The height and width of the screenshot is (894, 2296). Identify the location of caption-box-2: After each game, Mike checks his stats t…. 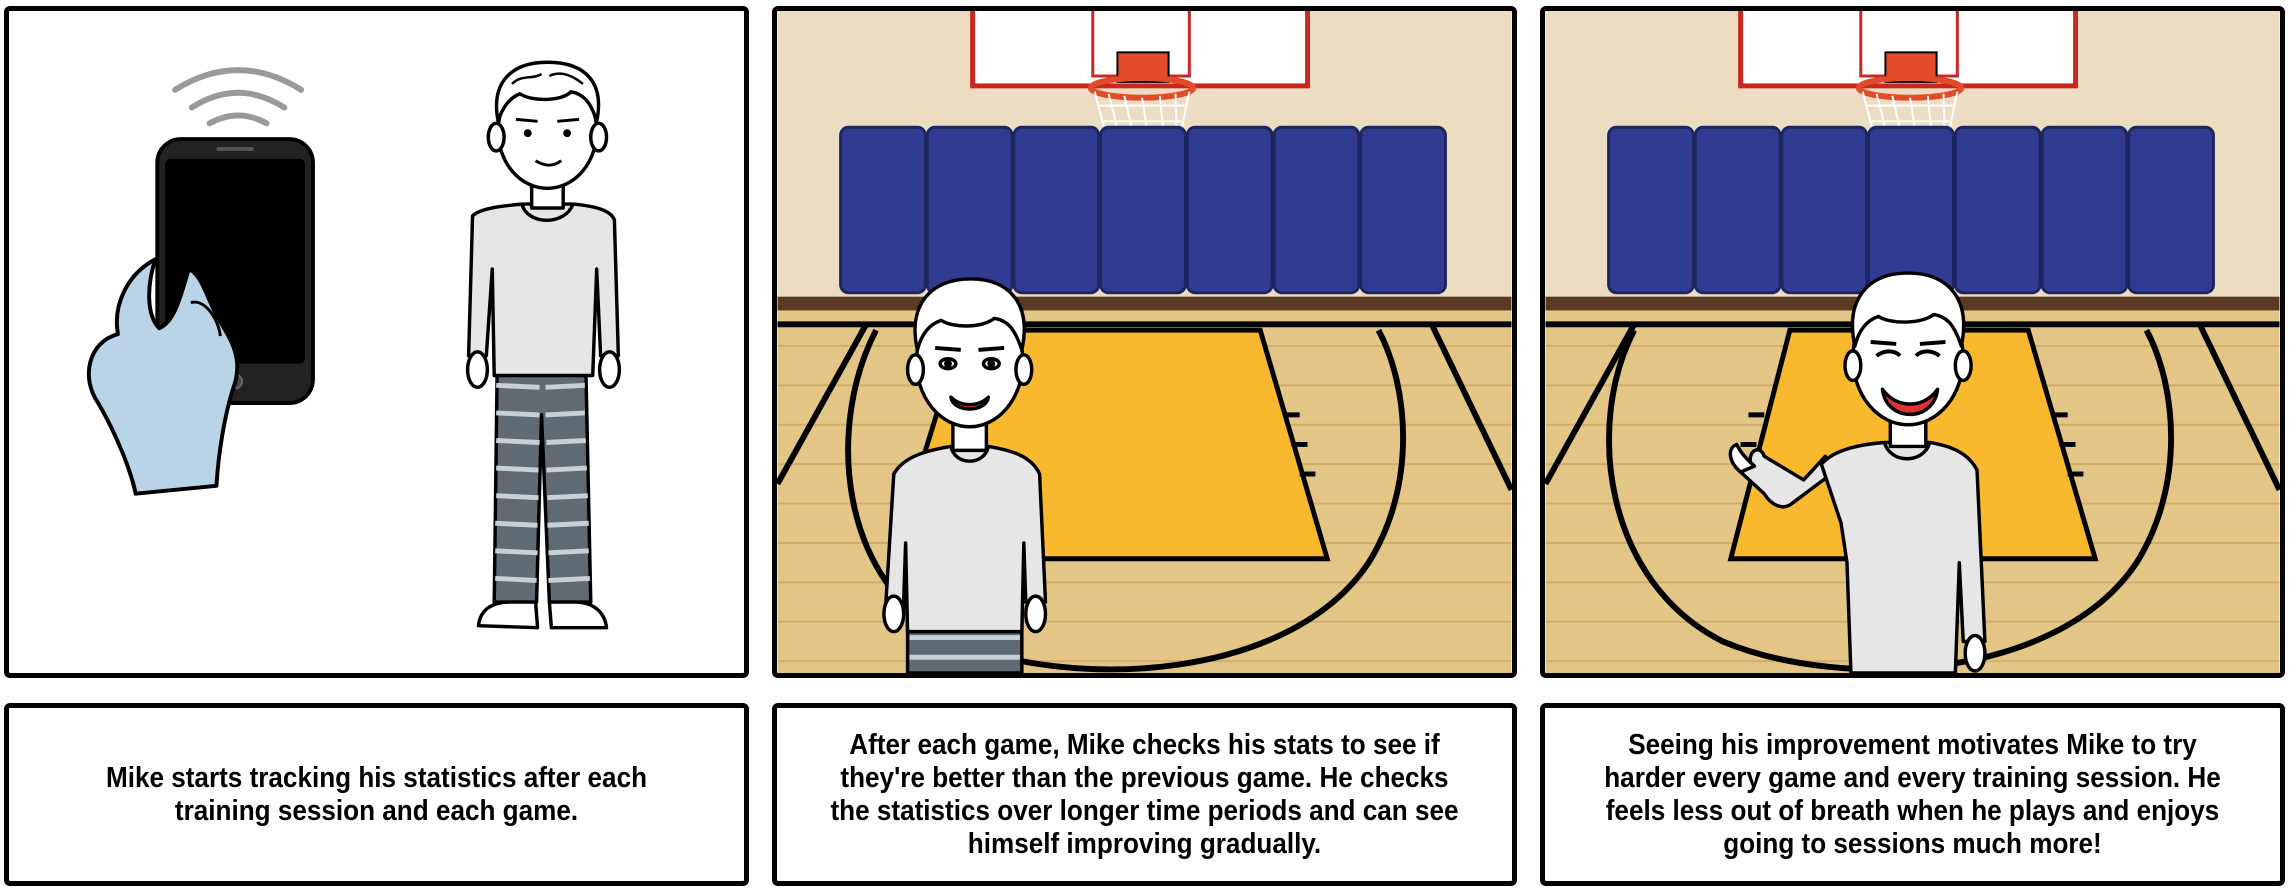
(1144, 794).